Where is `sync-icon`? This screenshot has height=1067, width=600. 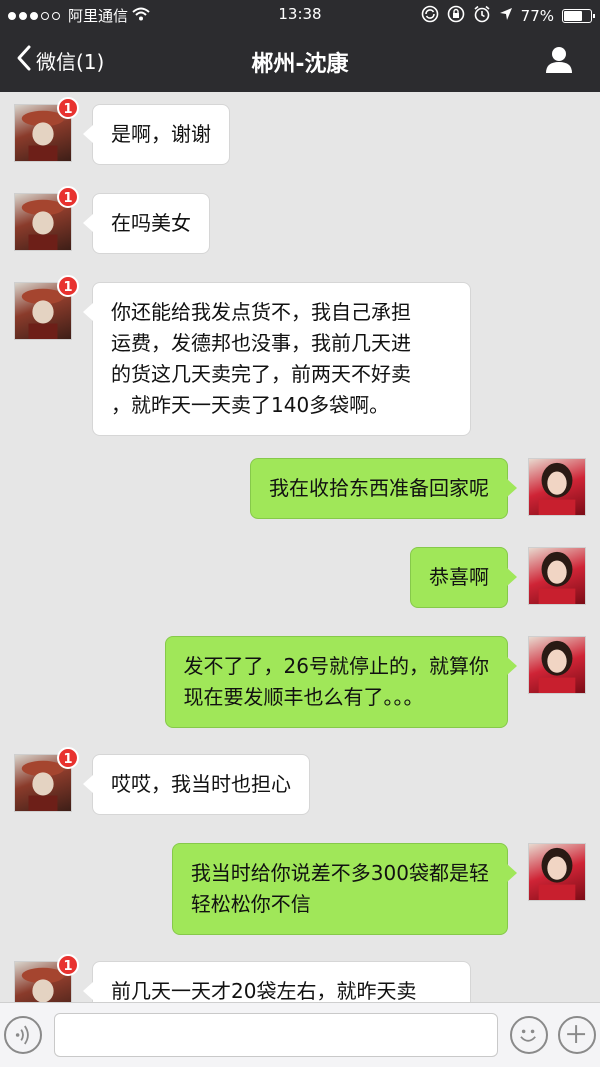 sync-icon is located at coordinates (430, 16).